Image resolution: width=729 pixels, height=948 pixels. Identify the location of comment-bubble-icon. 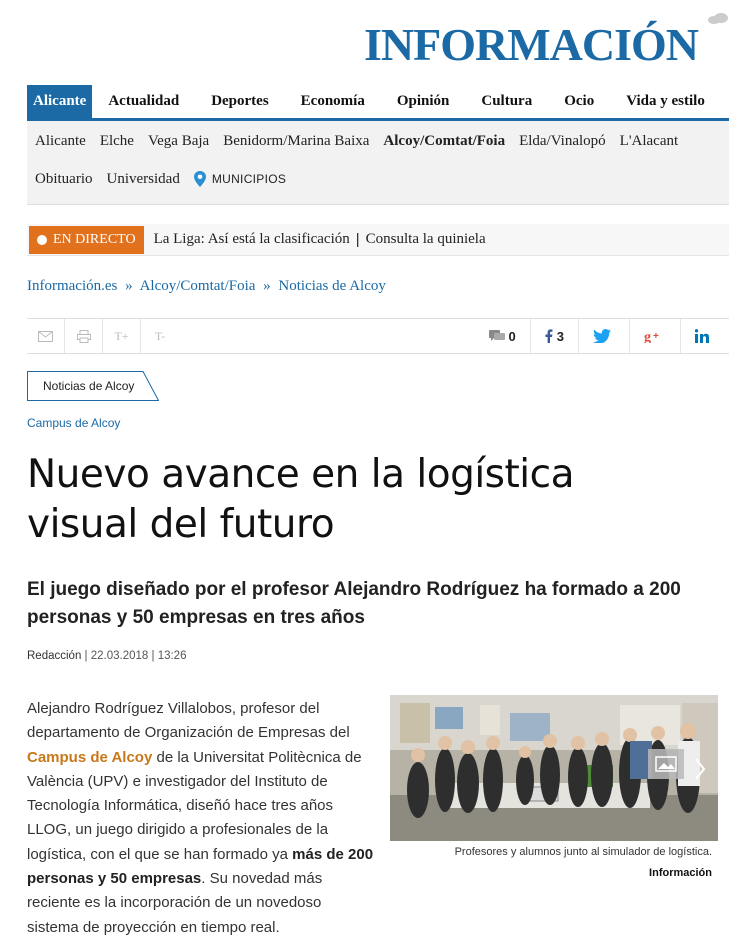
(496, 335).